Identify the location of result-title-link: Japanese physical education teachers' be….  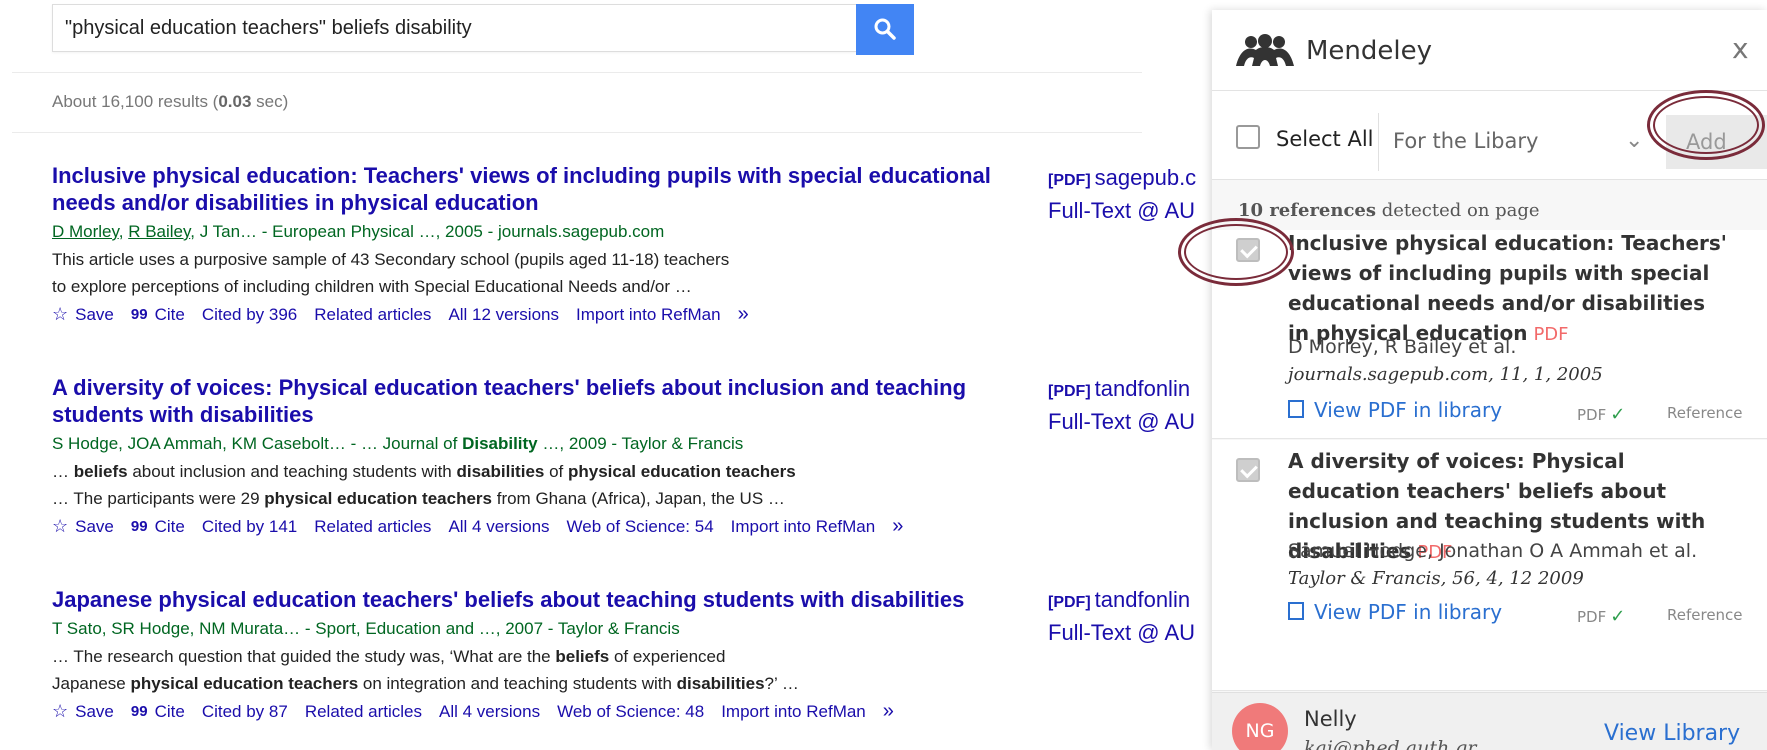
(522, 599).